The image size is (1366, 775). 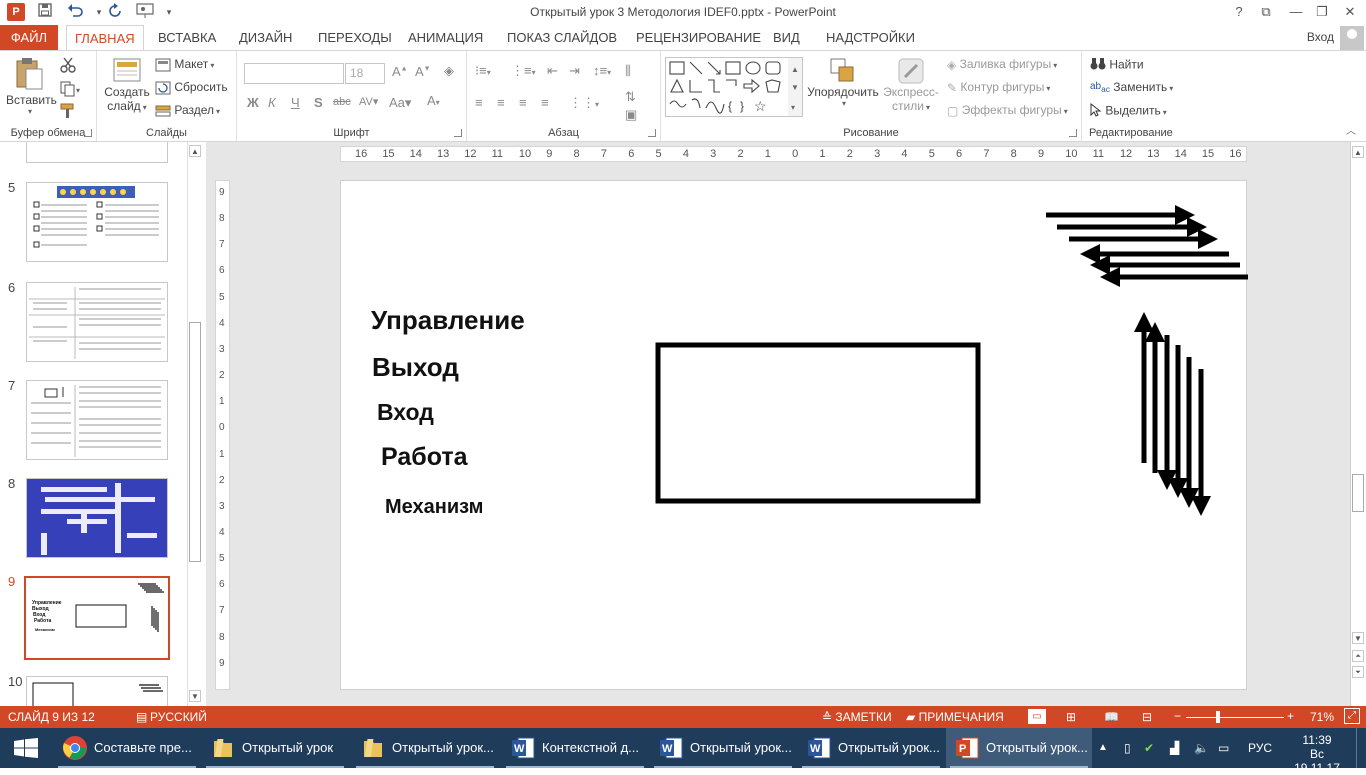 What do you see at coordinates (1218, 717) in the screenshot?
I see `zoom-slider-thumb` at bounding box center [1218, 717].